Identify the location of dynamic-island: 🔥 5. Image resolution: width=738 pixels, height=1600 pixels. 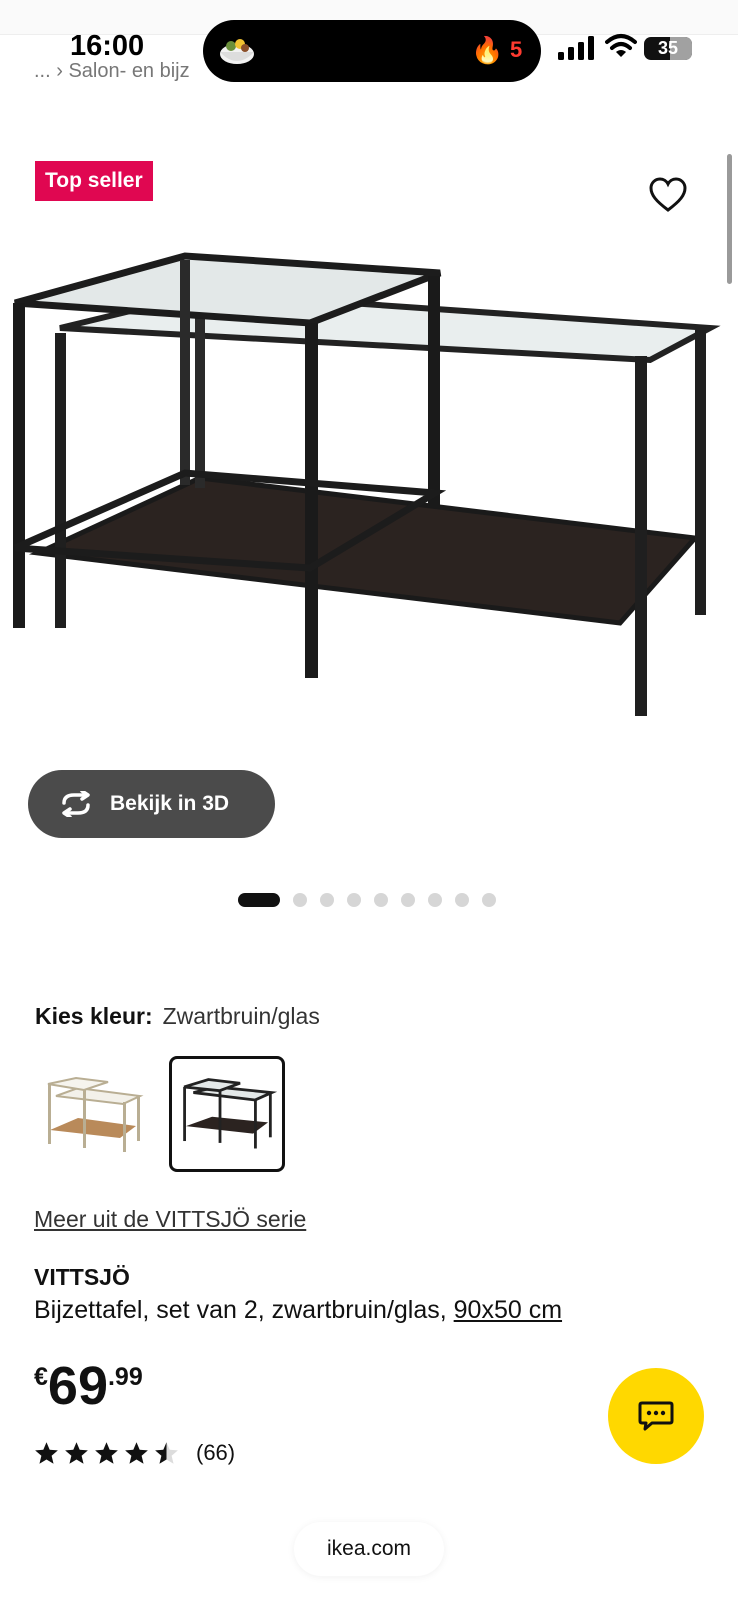
(372, 51).